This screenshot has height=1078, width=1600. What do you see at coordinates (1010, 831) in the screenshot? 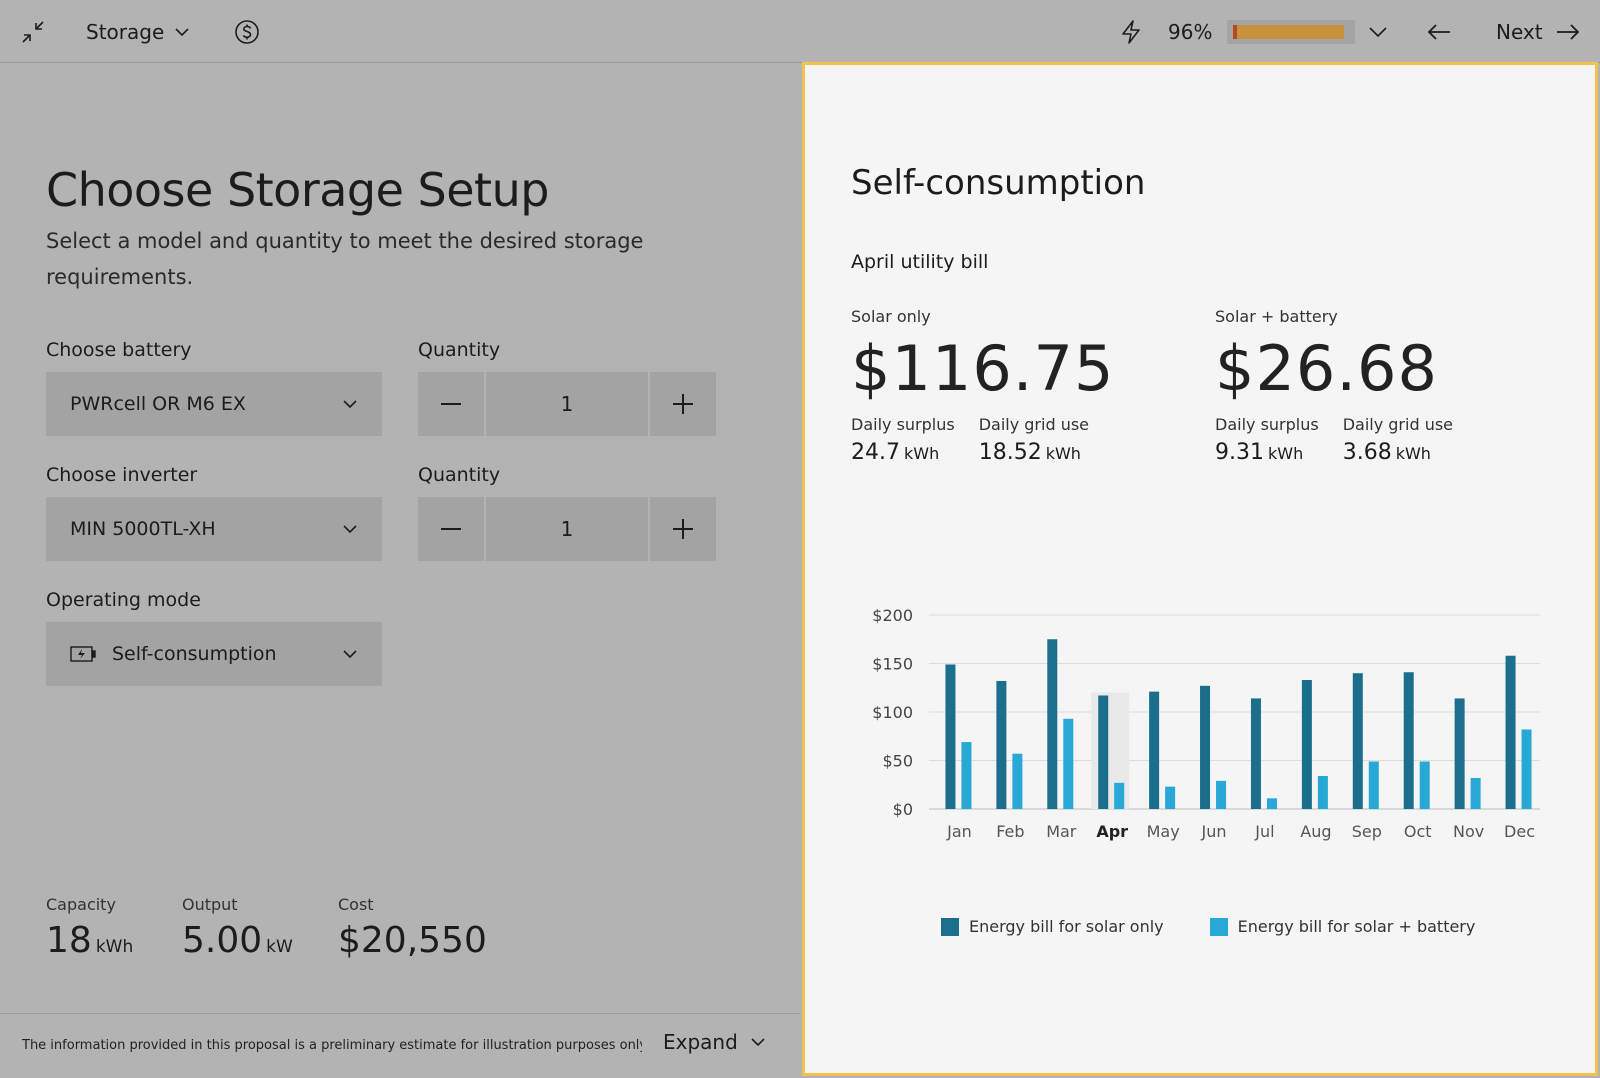
I see `x-tick-label: Feb` at bounding box center [1010, 831].